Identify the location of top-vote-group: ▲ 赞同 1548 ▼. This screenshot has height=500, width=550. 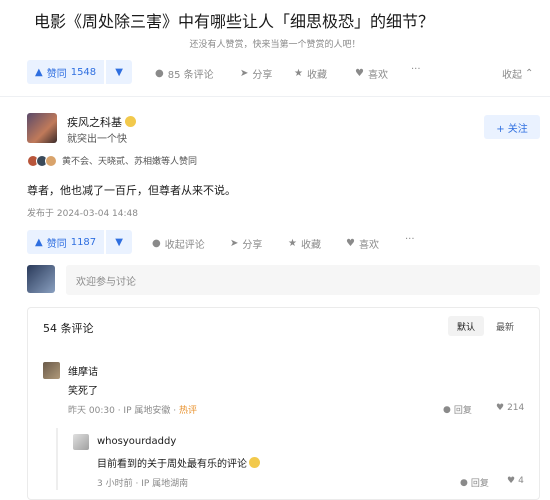
(80, 72).